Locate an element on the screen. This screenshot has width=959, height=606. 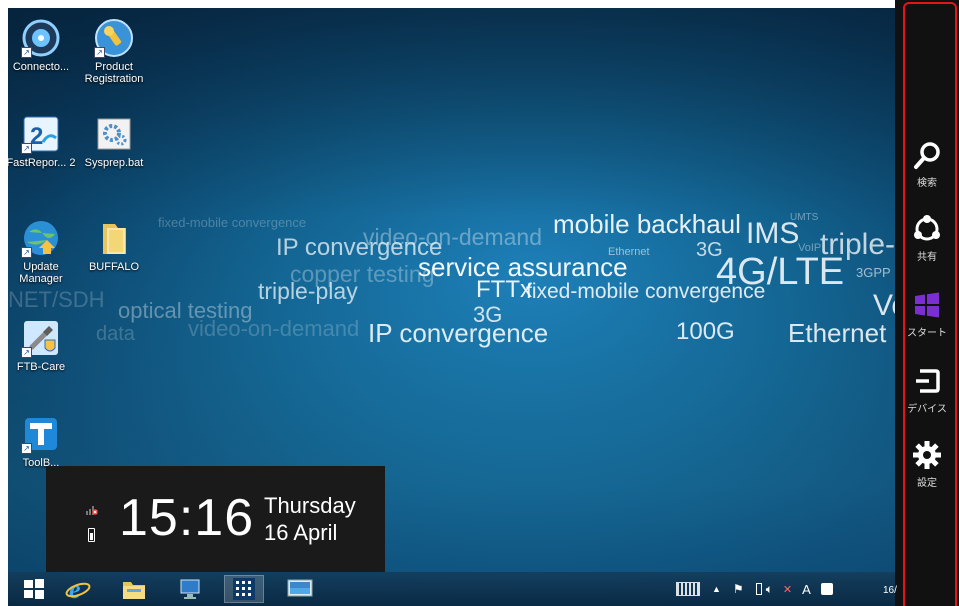
file-explorer-button is located at coordinates (134, 589).